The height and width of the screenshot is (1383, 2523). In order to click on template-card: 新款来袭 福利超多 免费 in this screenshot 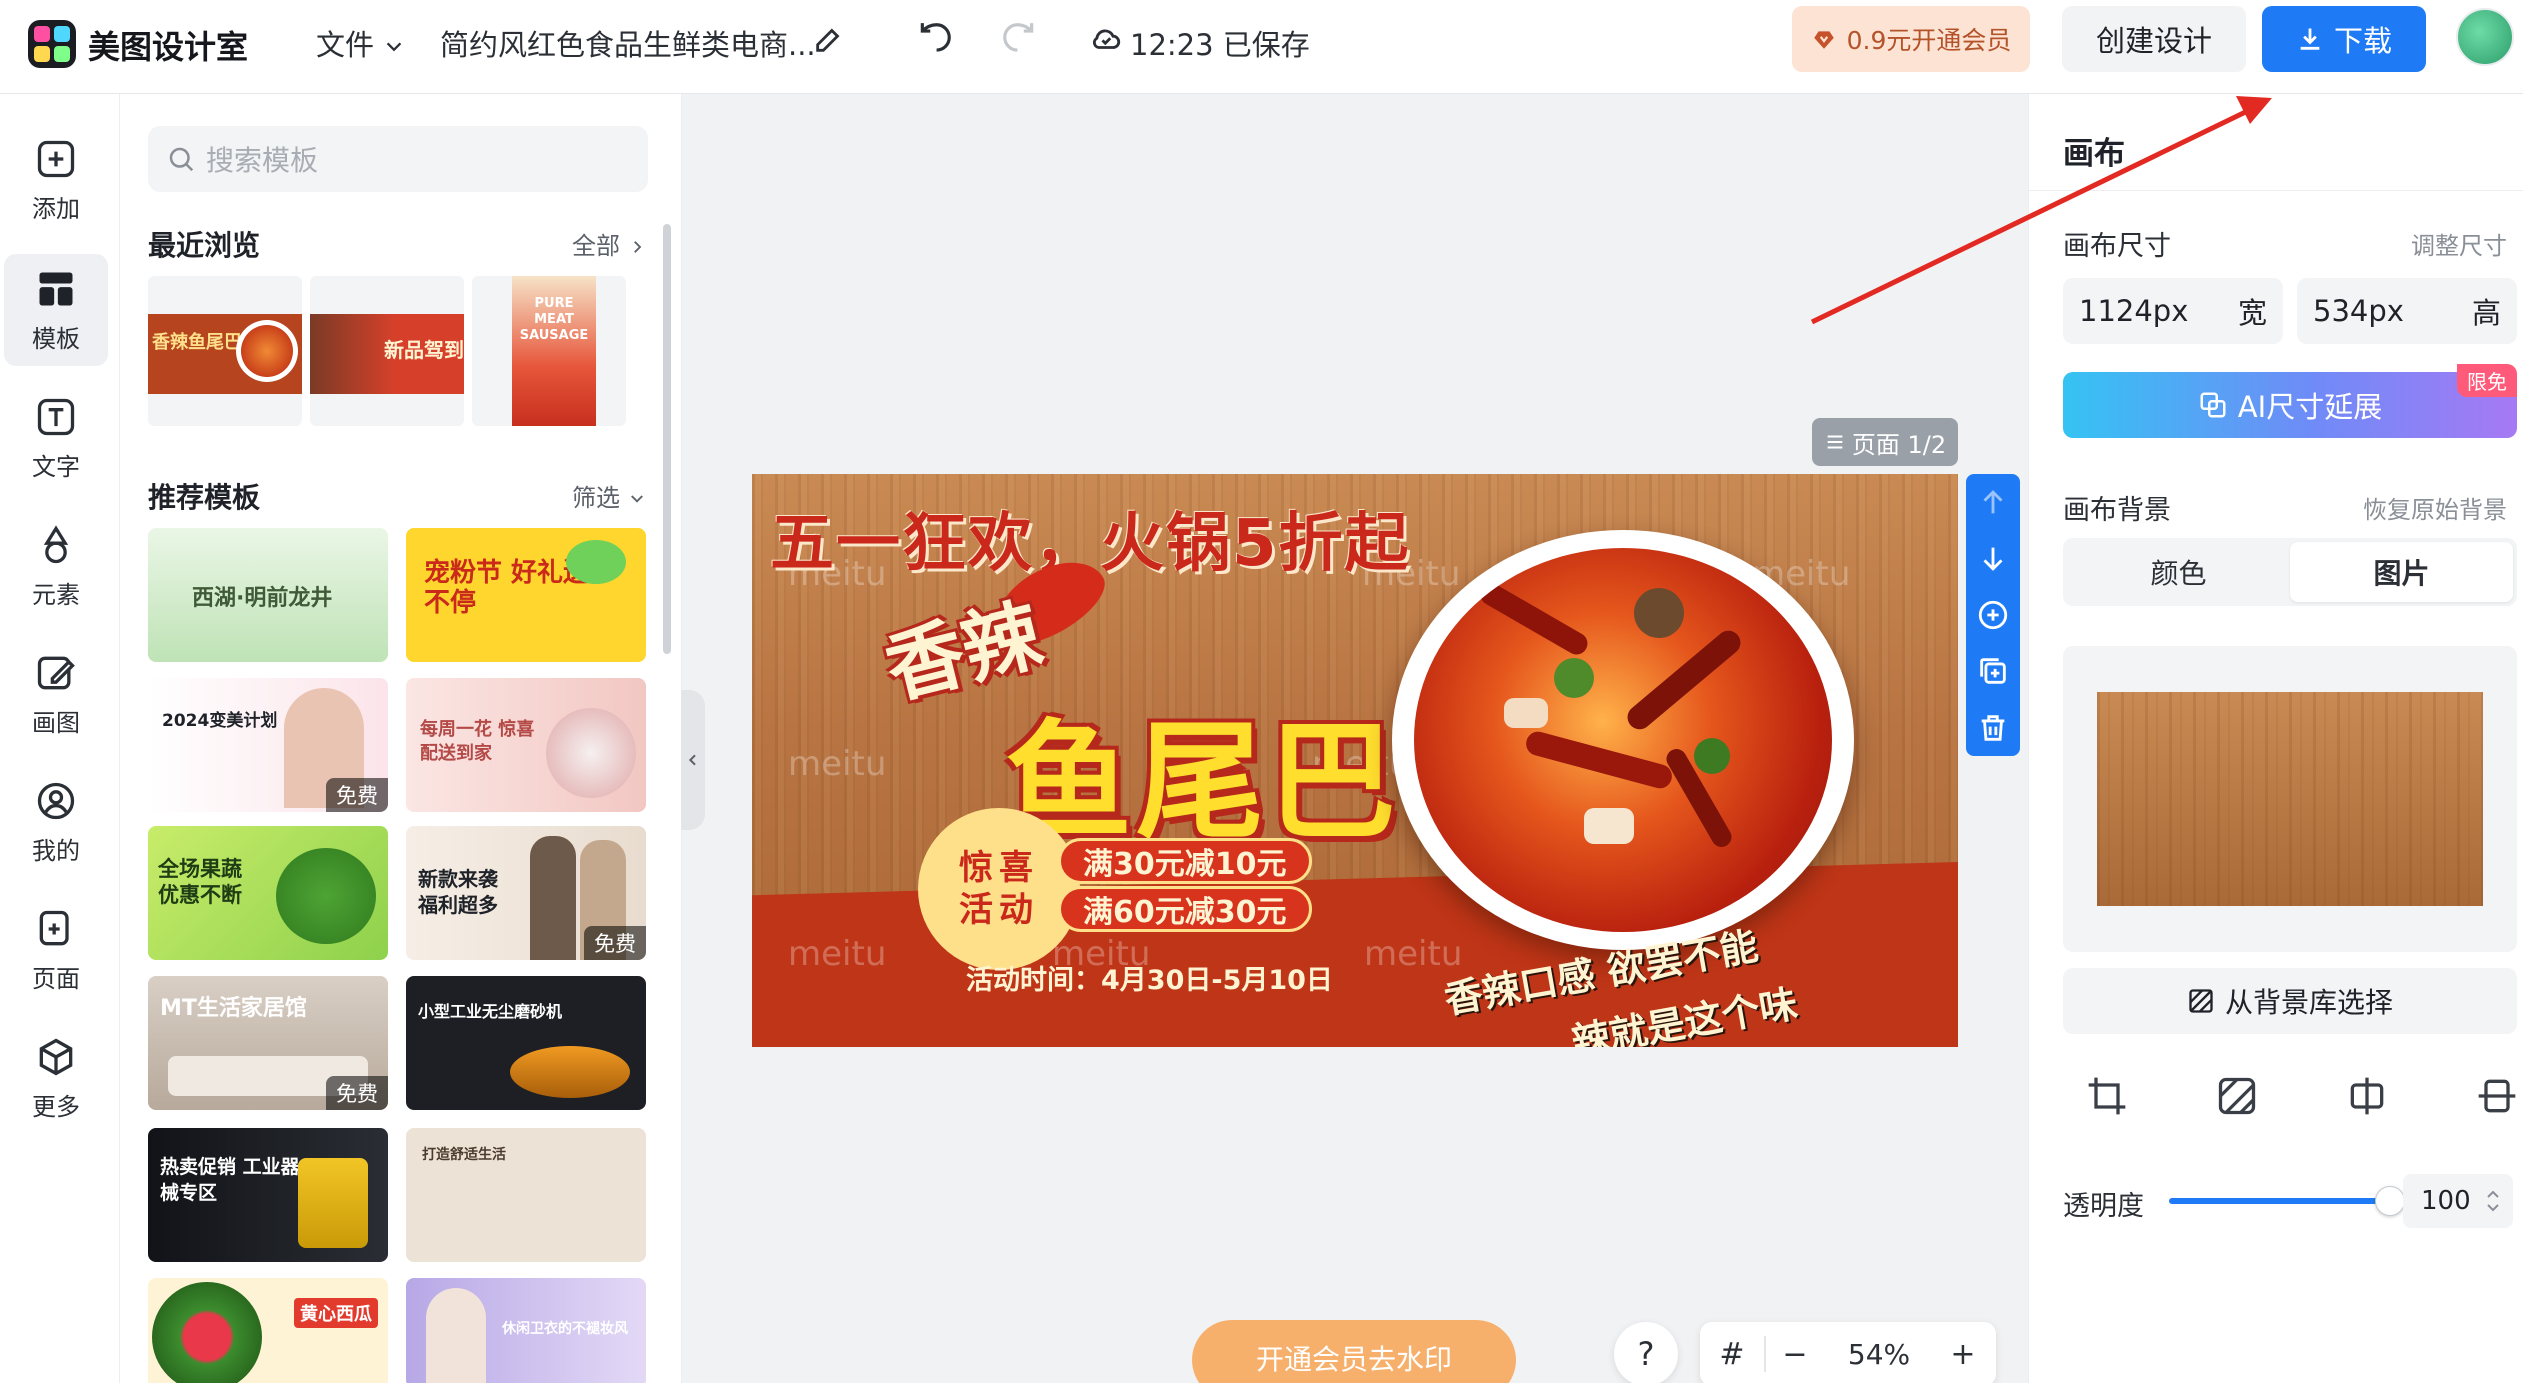, I will do `click(526, 893)`.